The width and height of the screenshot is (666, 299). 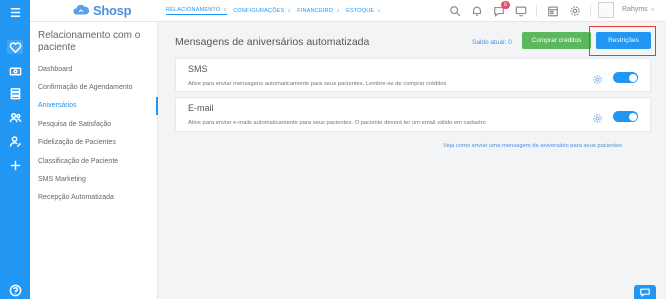 I want to click on search-icon, so click(x=454, y=11).